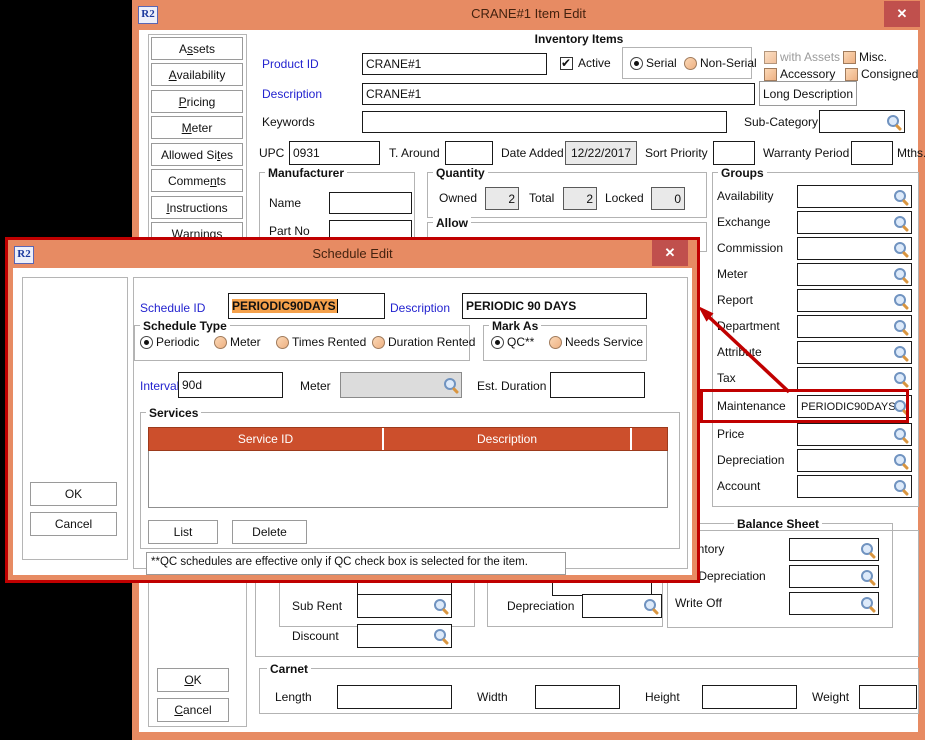  What do you see at coordinates (193, 710) in the screenshot?
I see `item-edit-cancel-button: Cancel` at bounding box center [193, 710].